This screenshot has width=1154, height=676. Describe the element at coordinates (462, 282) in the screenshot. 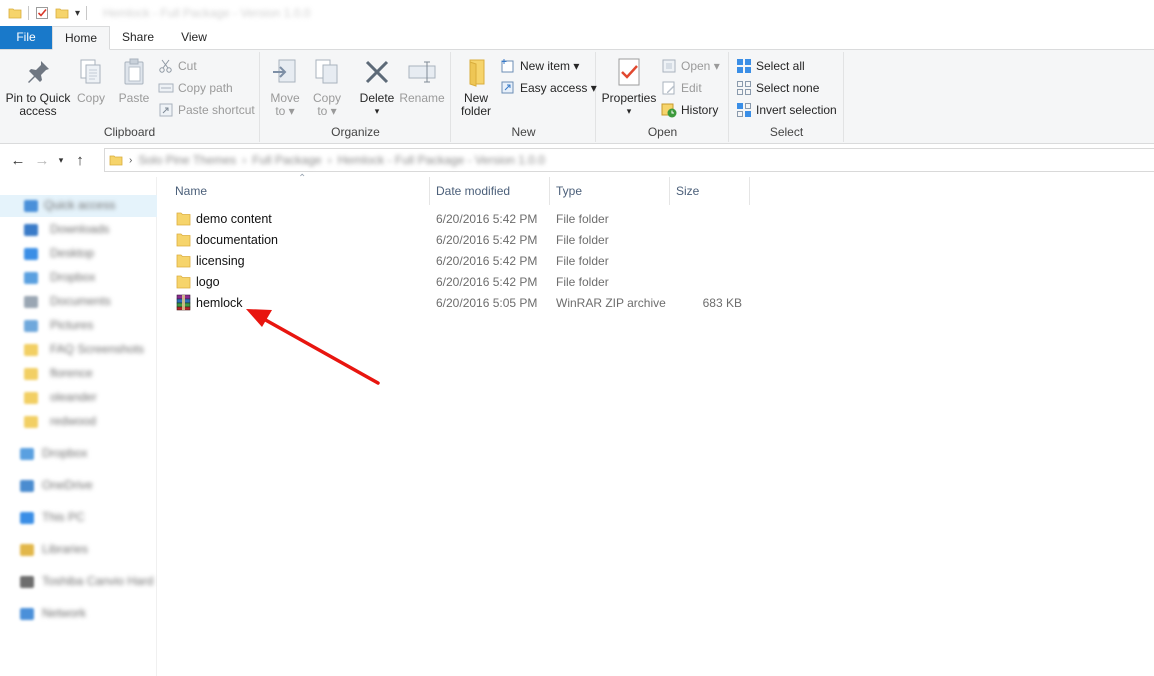

I see `file-row-logo: logo 6/20/2016 5:42 PM File folder` at that location.